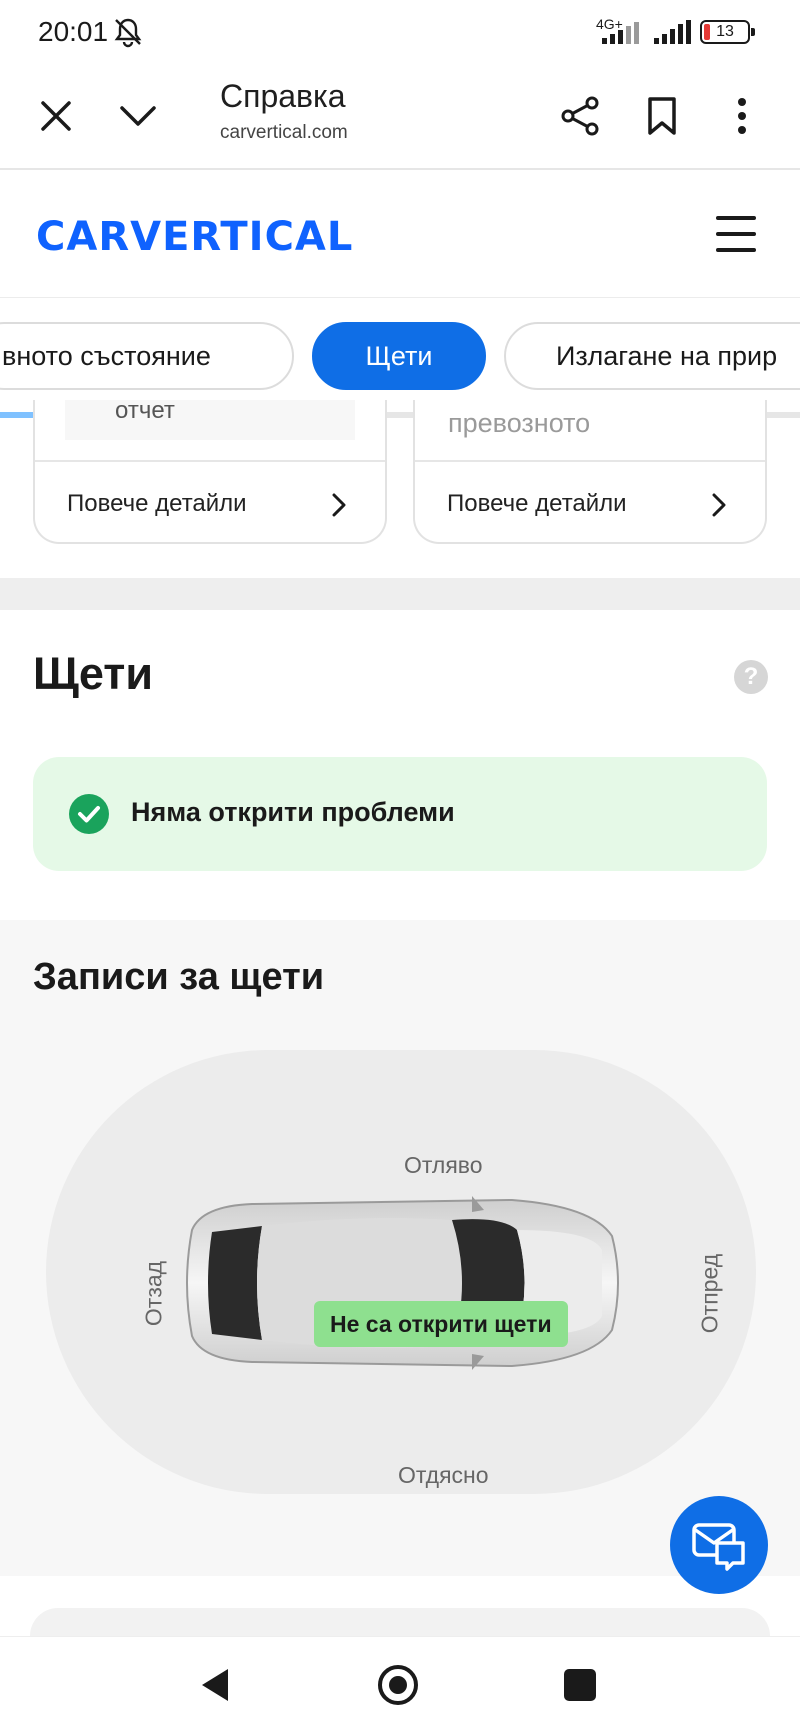 This screenshot has width=800, height=1732. Describe the element at coordinates (590, 472) in the screenshot. I see `info-card: превозното Повече детайли` at that location.